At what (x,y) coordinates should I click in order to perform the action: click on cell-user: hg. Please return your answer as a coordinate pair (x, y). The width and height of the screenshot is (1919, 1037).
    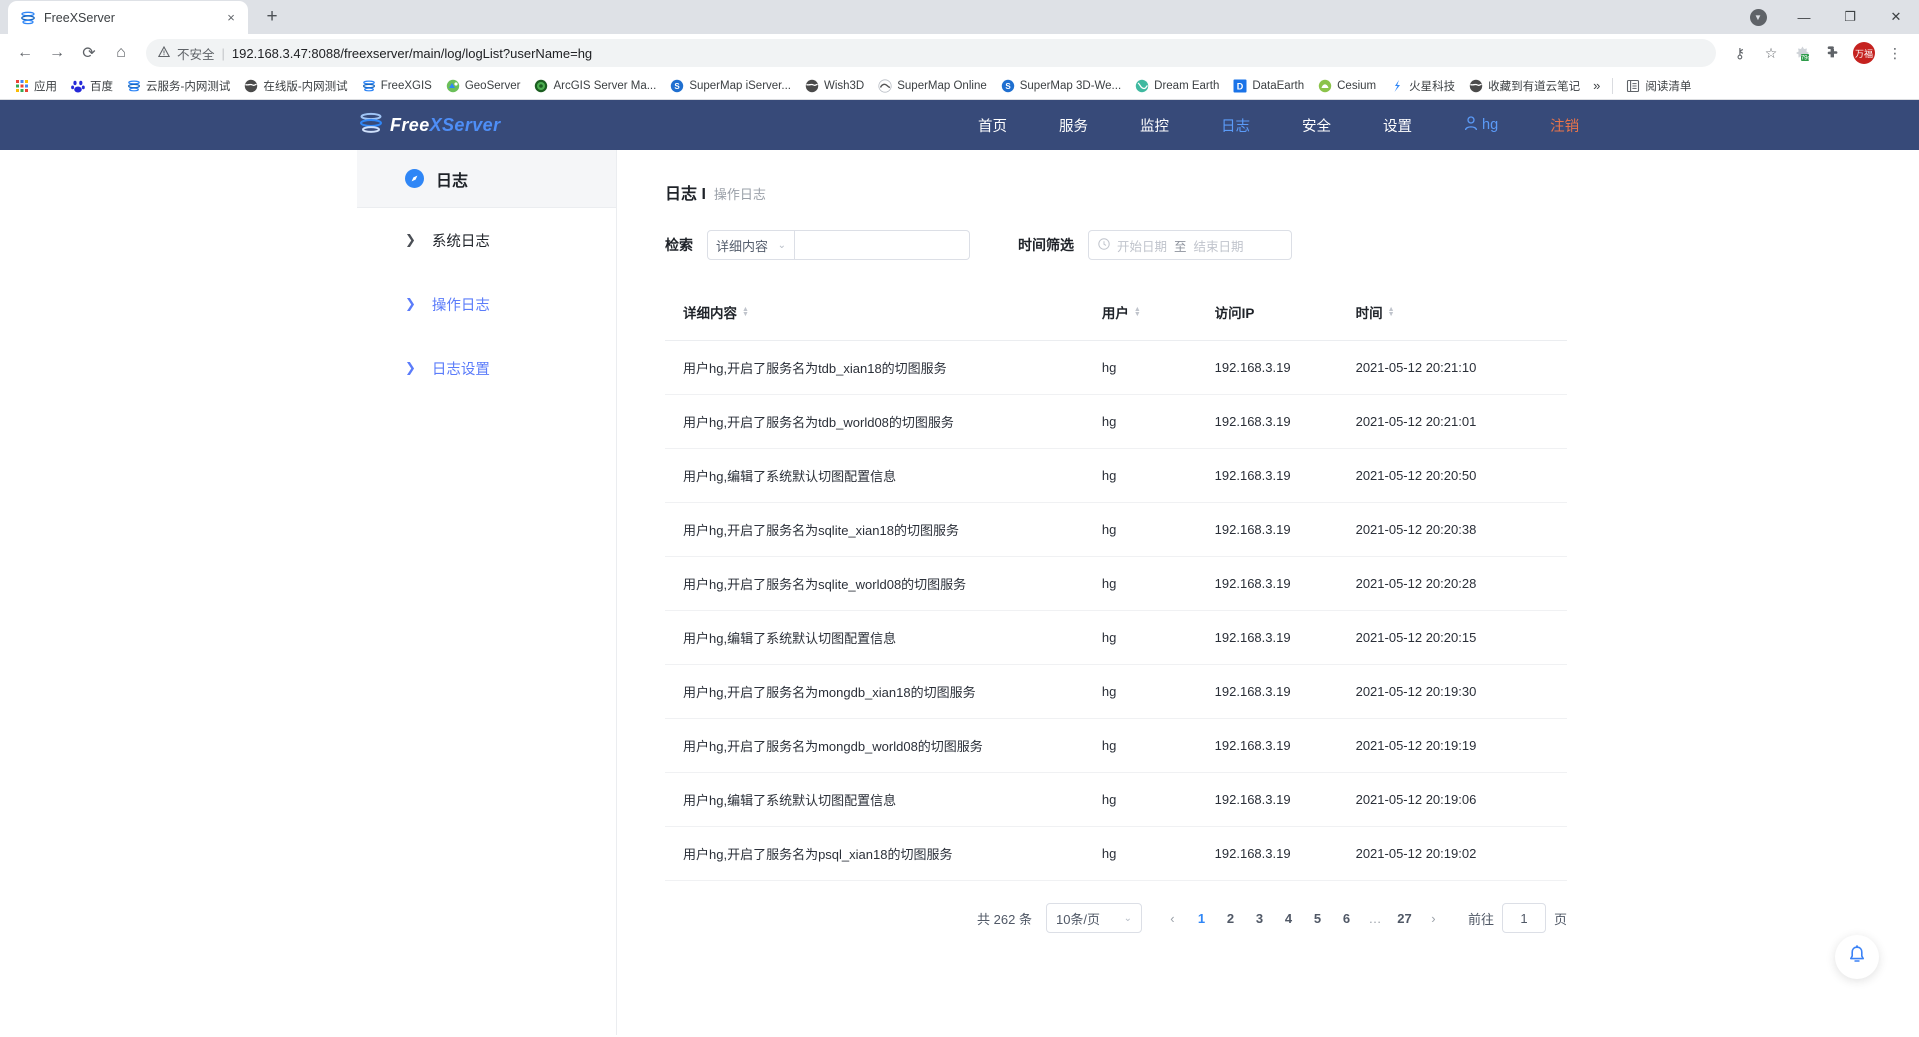
    Looking at the image, I should click on (1158, 367).